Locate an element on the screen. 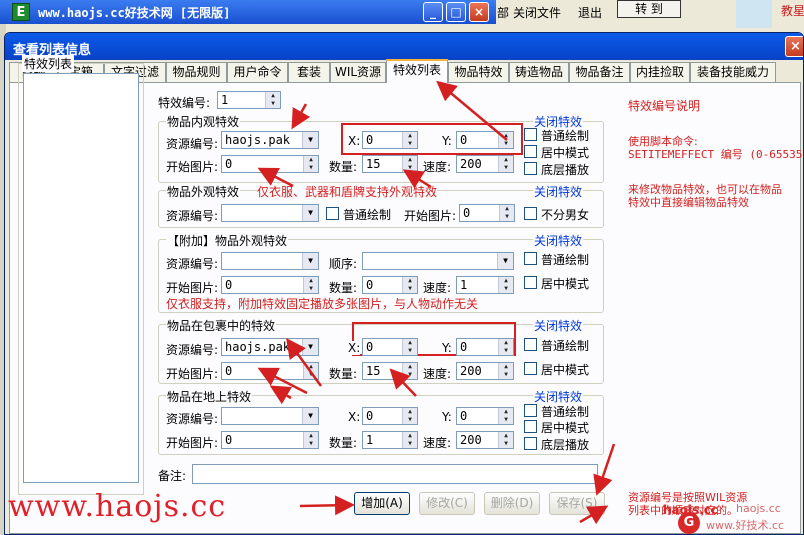  tab-wil-resources: WIL资源 is located at coordinates (358, 72).